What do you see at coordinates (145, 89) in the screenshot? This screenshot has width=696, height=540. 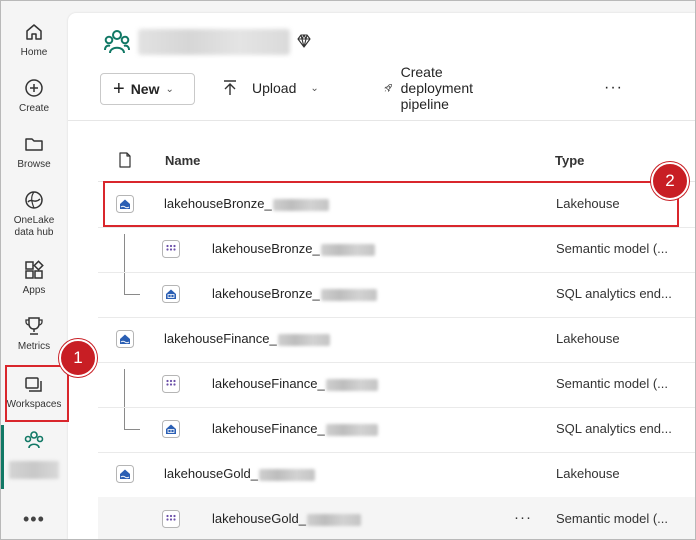 I see `new-button-label: New` at bounding box center [145, 89].